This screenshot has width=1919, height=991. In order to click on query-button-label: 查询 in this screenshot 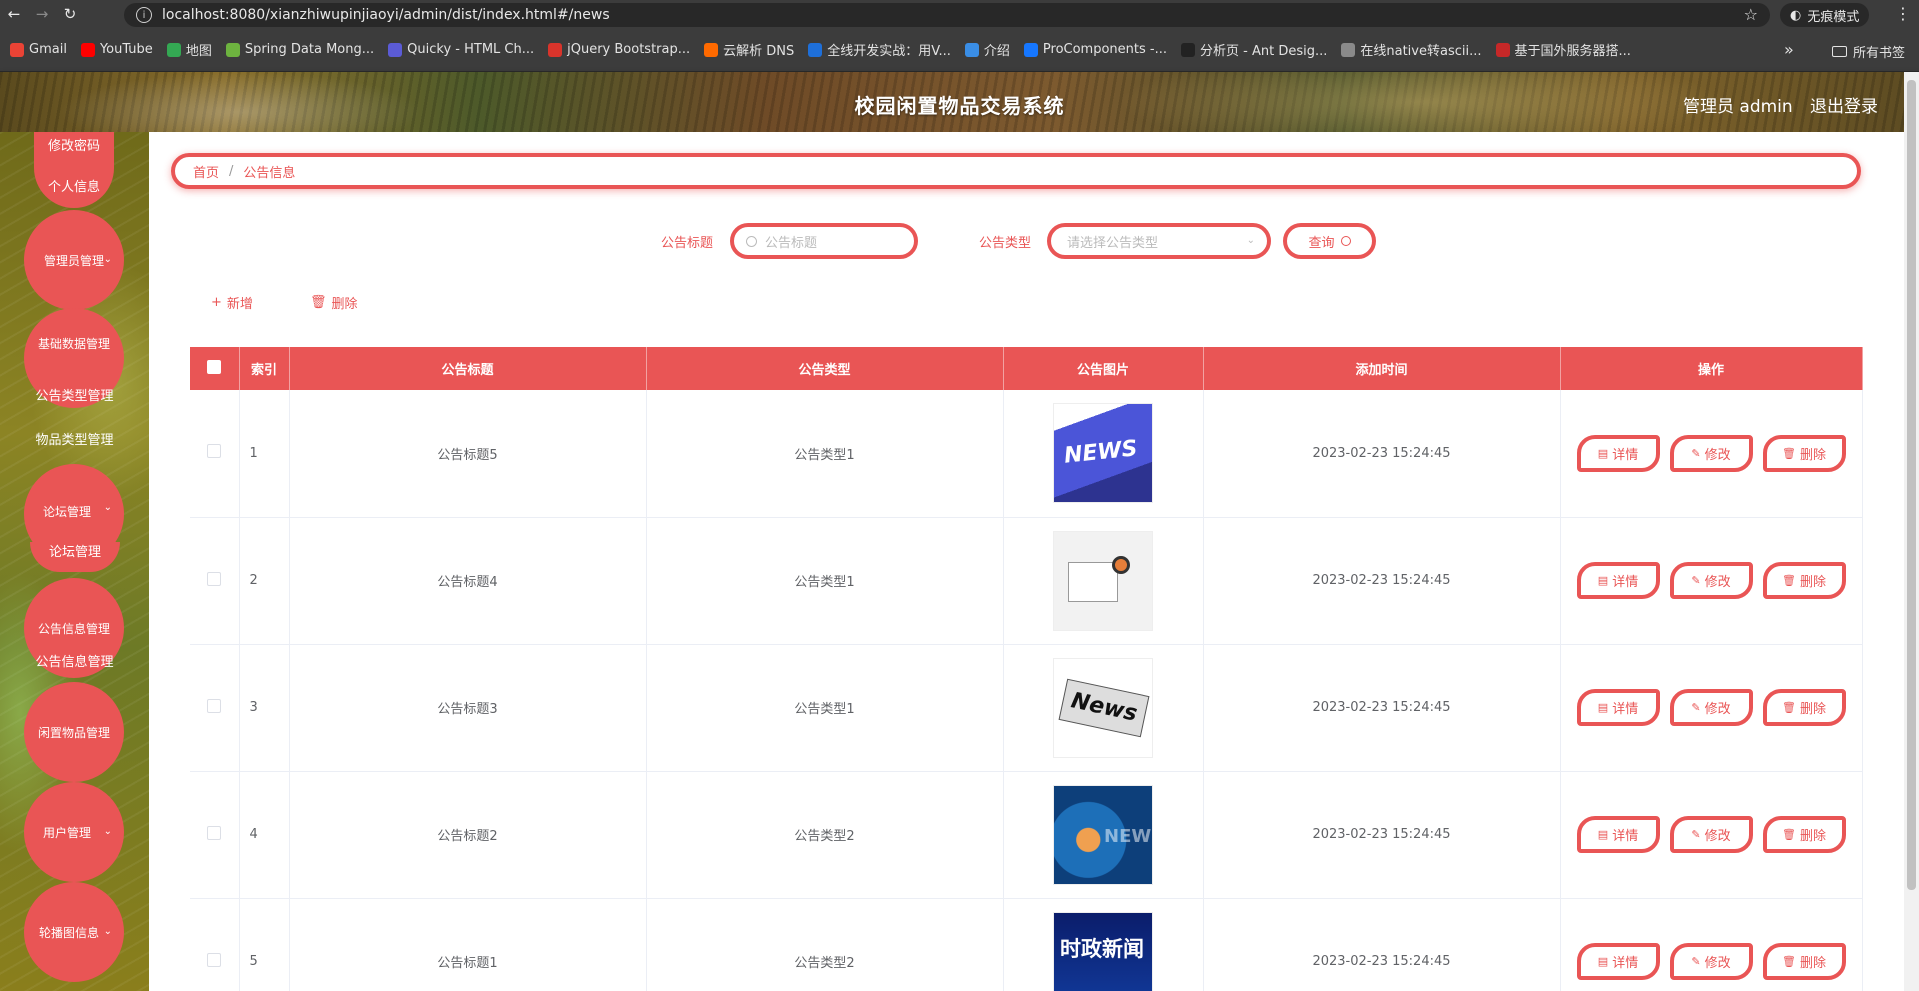, I will do `click(1321, 243)`.